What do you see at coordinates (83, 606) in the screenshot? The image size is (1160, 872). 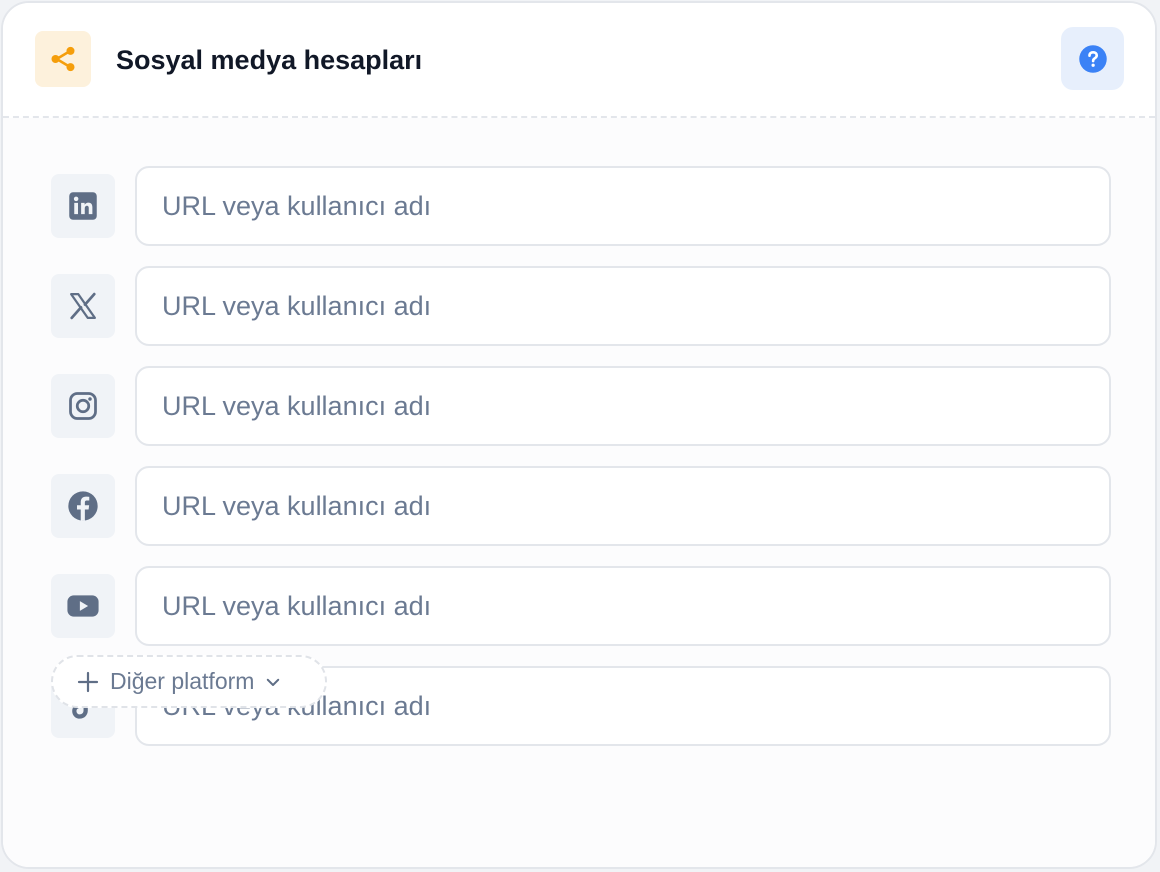 I see `youtube-icon` at bounding box center [83, 606].